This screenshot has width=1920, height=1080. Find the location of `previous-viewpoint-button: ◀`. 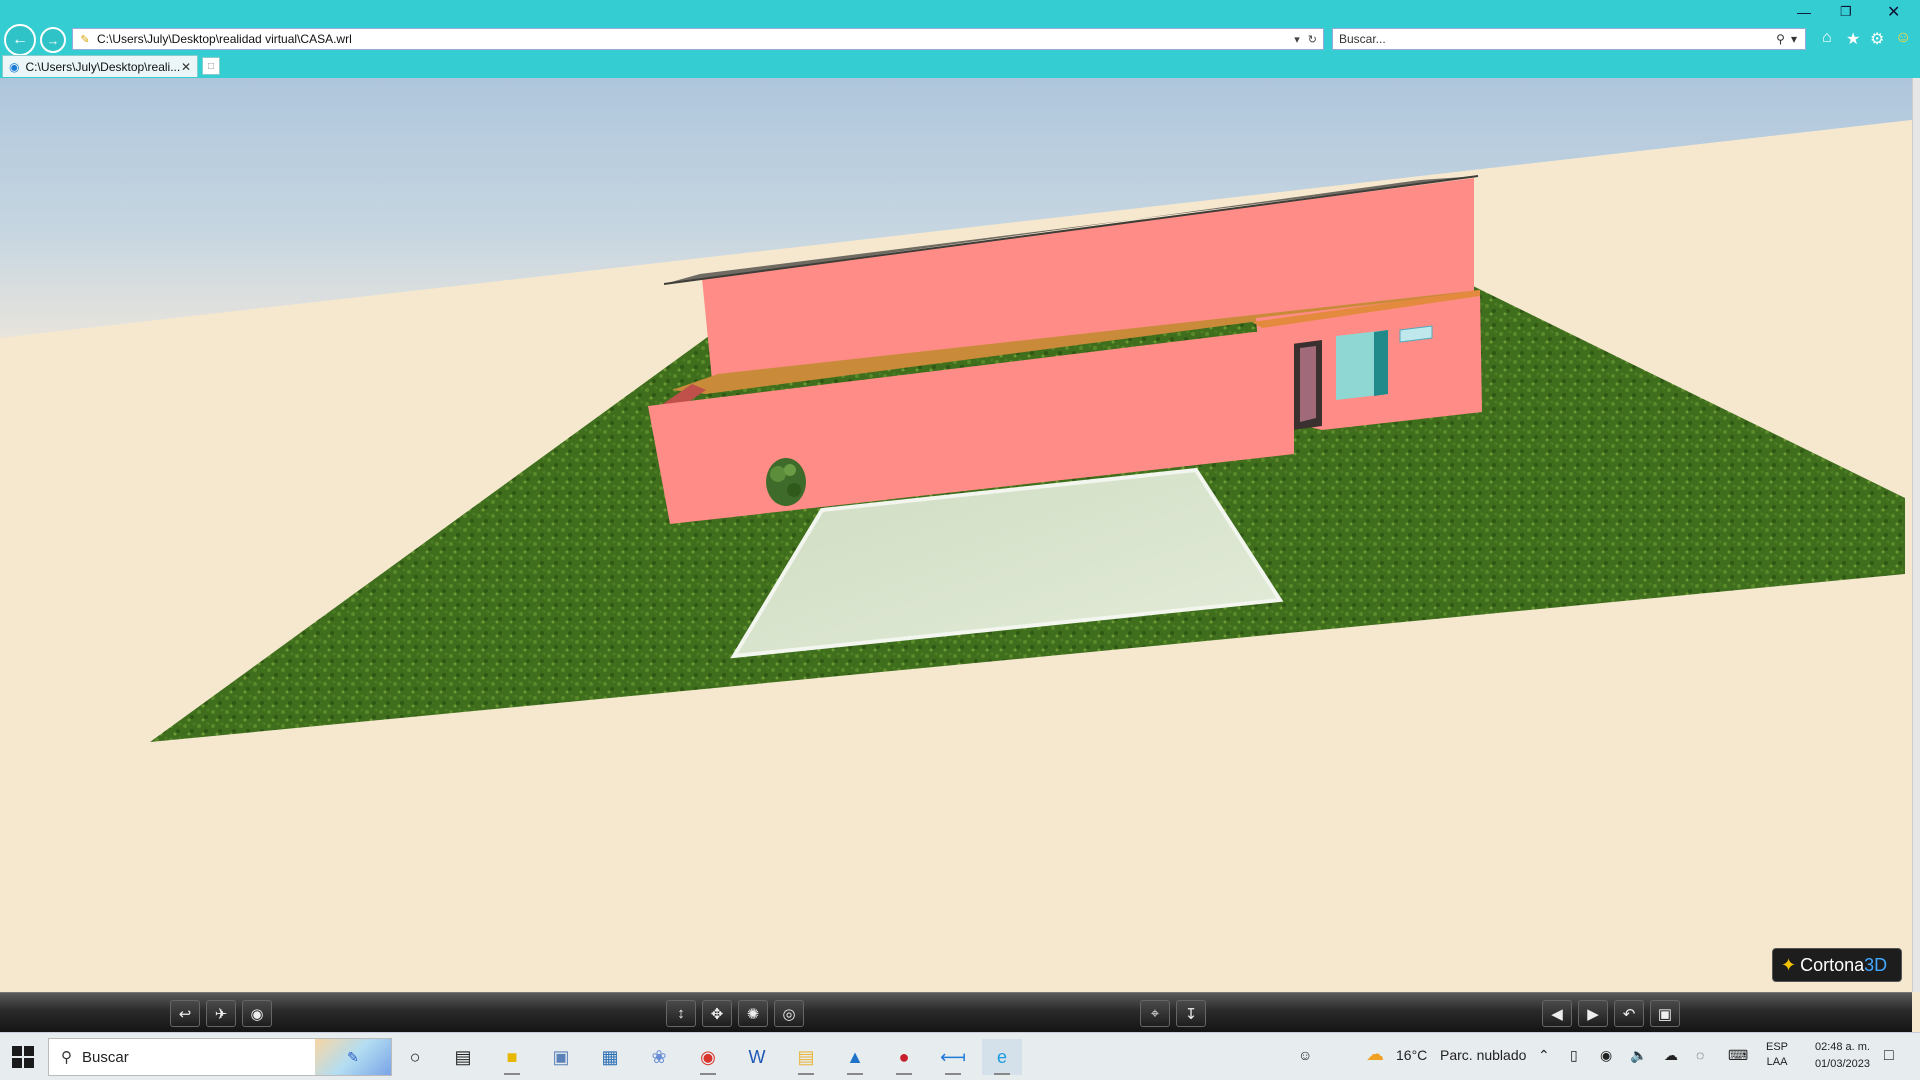

previous-viewpoint-button: ◀ is located at coordinates (1557, 1013).